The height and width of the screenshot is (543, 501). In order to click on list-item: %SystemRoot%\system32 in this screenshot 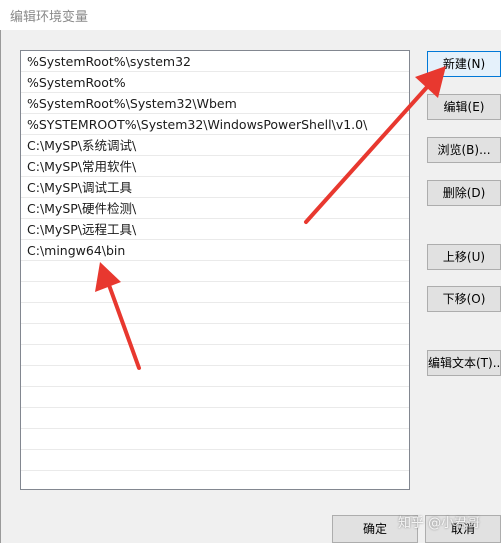, I will do `click(215, 61)`.